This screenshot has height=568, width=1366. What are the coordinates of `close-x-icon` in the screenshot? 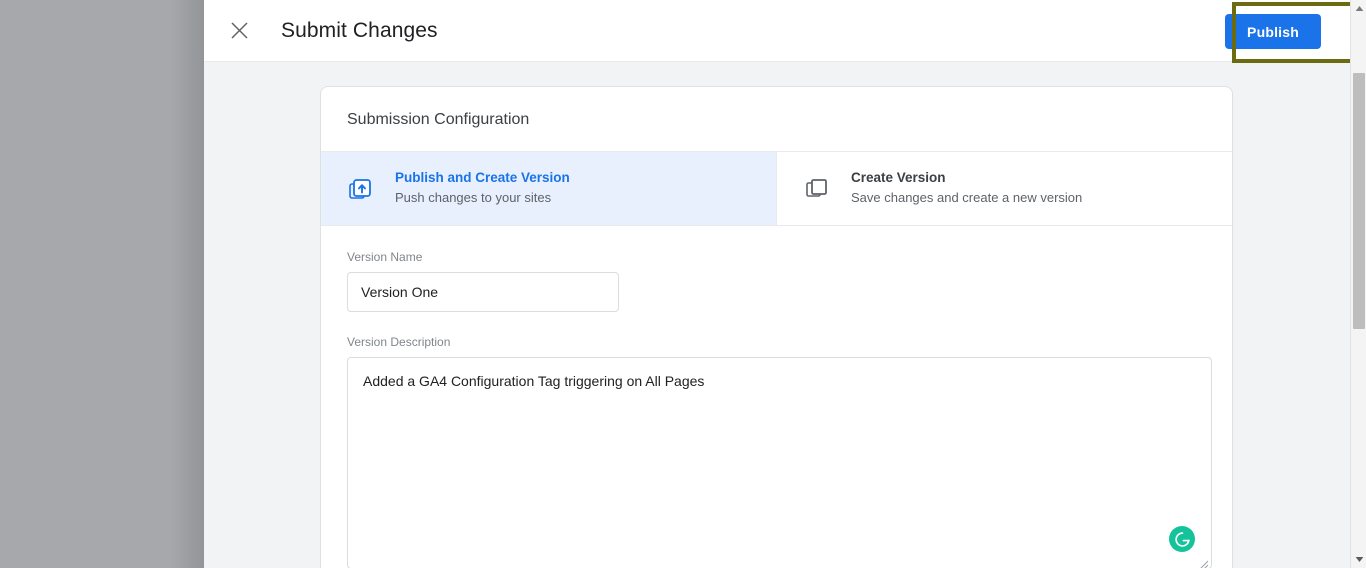 It's located at (239, 30).